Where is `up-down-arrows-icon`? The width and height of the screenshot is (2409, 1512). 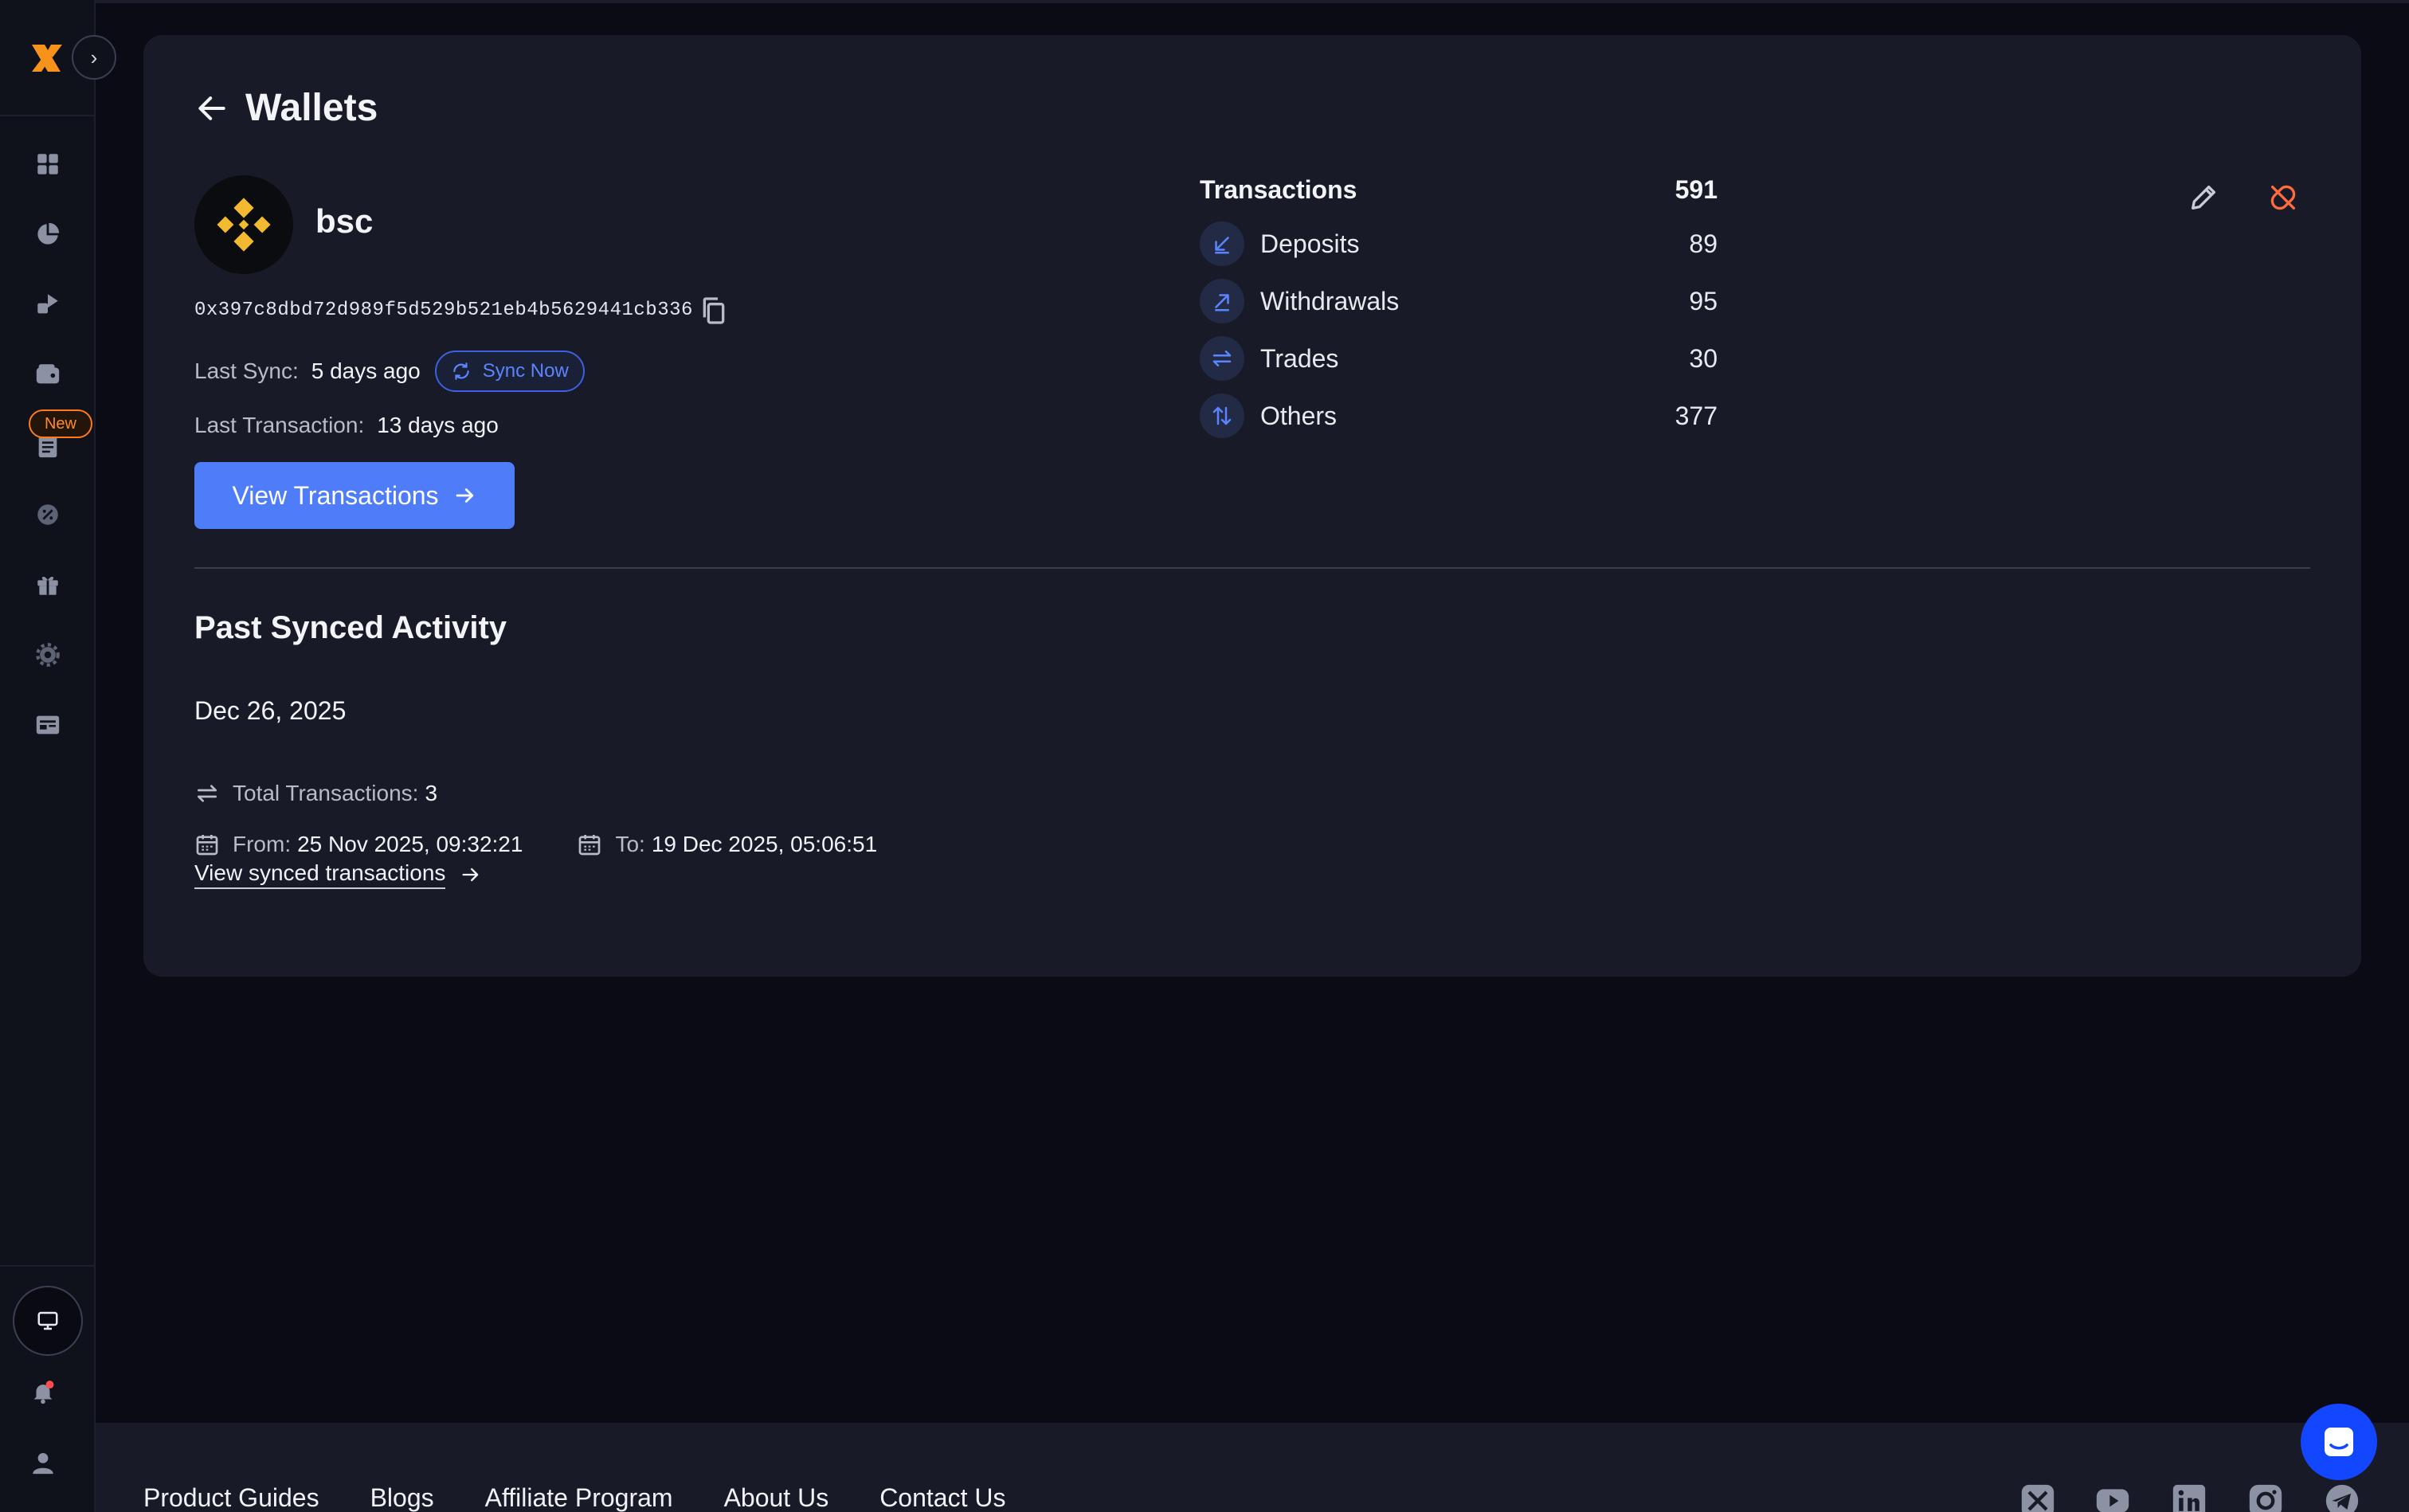
up-down-arrows-icon is located at coordinates (1222, 416).